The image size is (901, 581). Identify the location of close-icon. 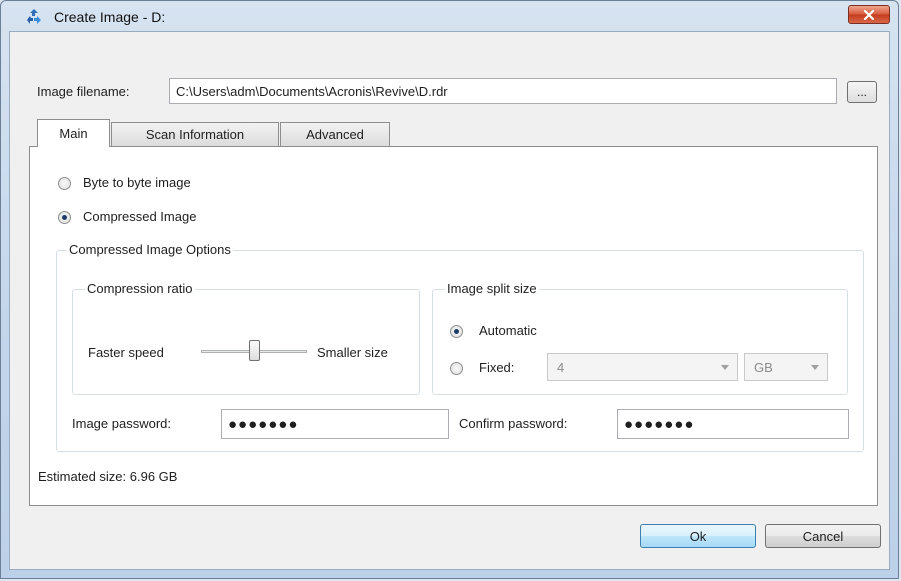
(869, 14).